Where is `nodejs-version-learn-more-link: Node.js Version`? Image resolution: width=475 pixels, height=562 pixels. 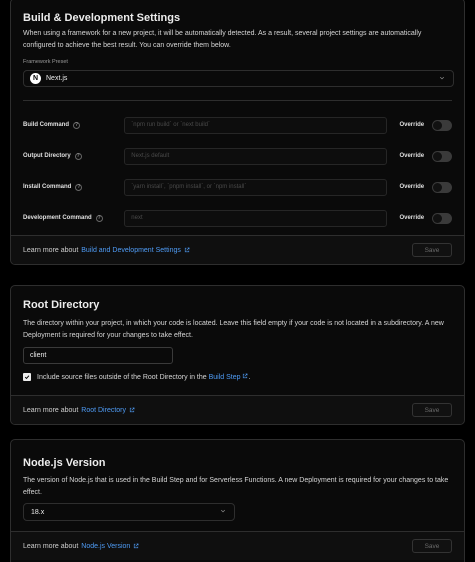 nodejs-version-learn-more-link: Node.js Version is located at coordinates (105, 546).